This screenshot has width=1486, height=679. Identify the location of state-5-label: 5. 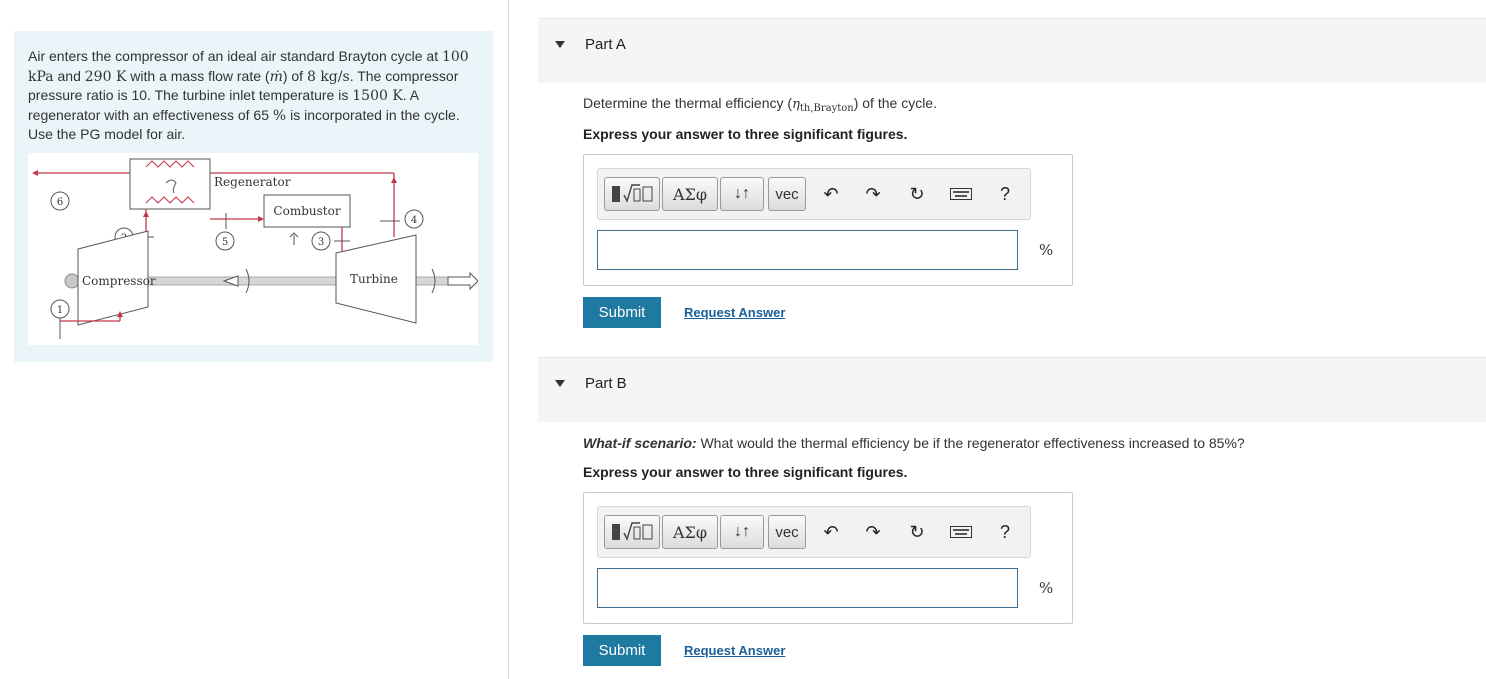
(225, 242).